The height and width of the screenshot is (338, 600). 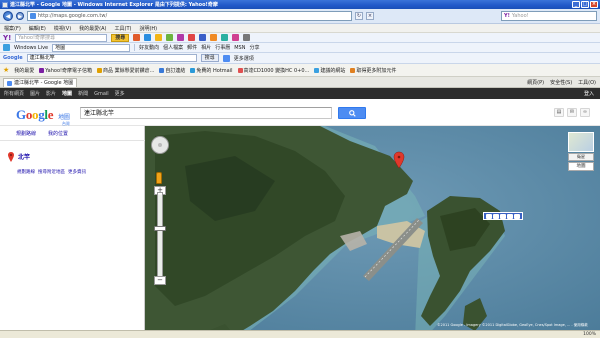 What do you see at coordinates (24, 70) in the screenshot?
I see `favorites-label: 我的最愛` at bounding box center [24, 70].